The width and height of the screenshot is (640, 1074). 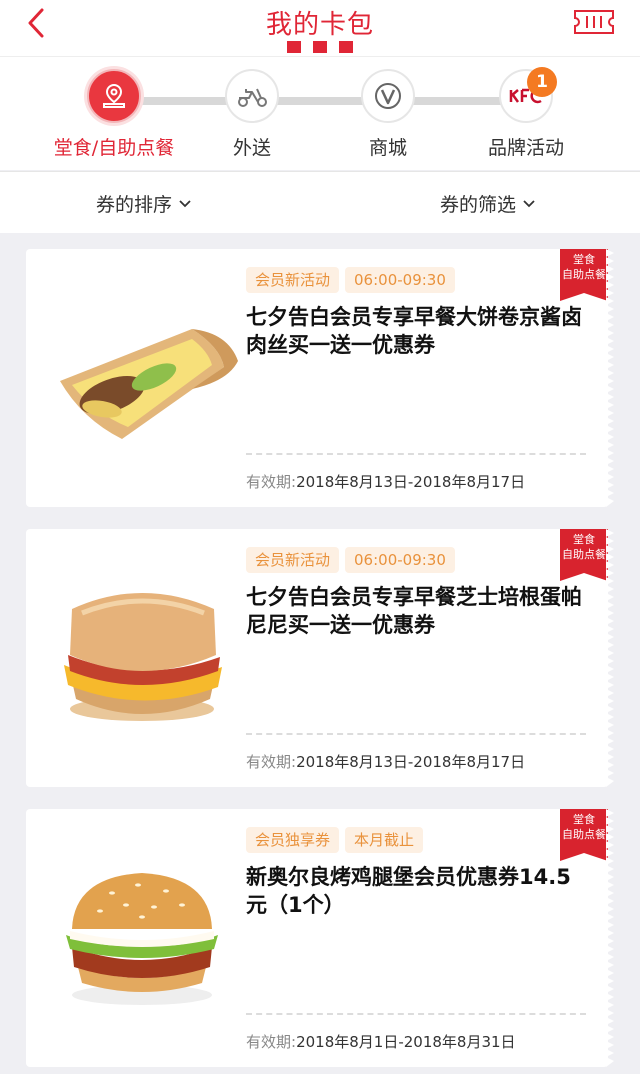 I want to click on sort-dropdown: 券的排序, so click(x=144, y=203).